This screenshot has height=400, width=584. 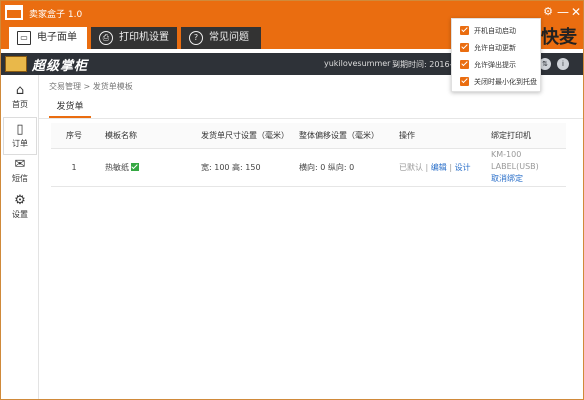 What do you see at coordinates (242, 167) in the screenshot?
I see `size-setting: 宽: 100 高: 150` at bounding box center [242, 167].